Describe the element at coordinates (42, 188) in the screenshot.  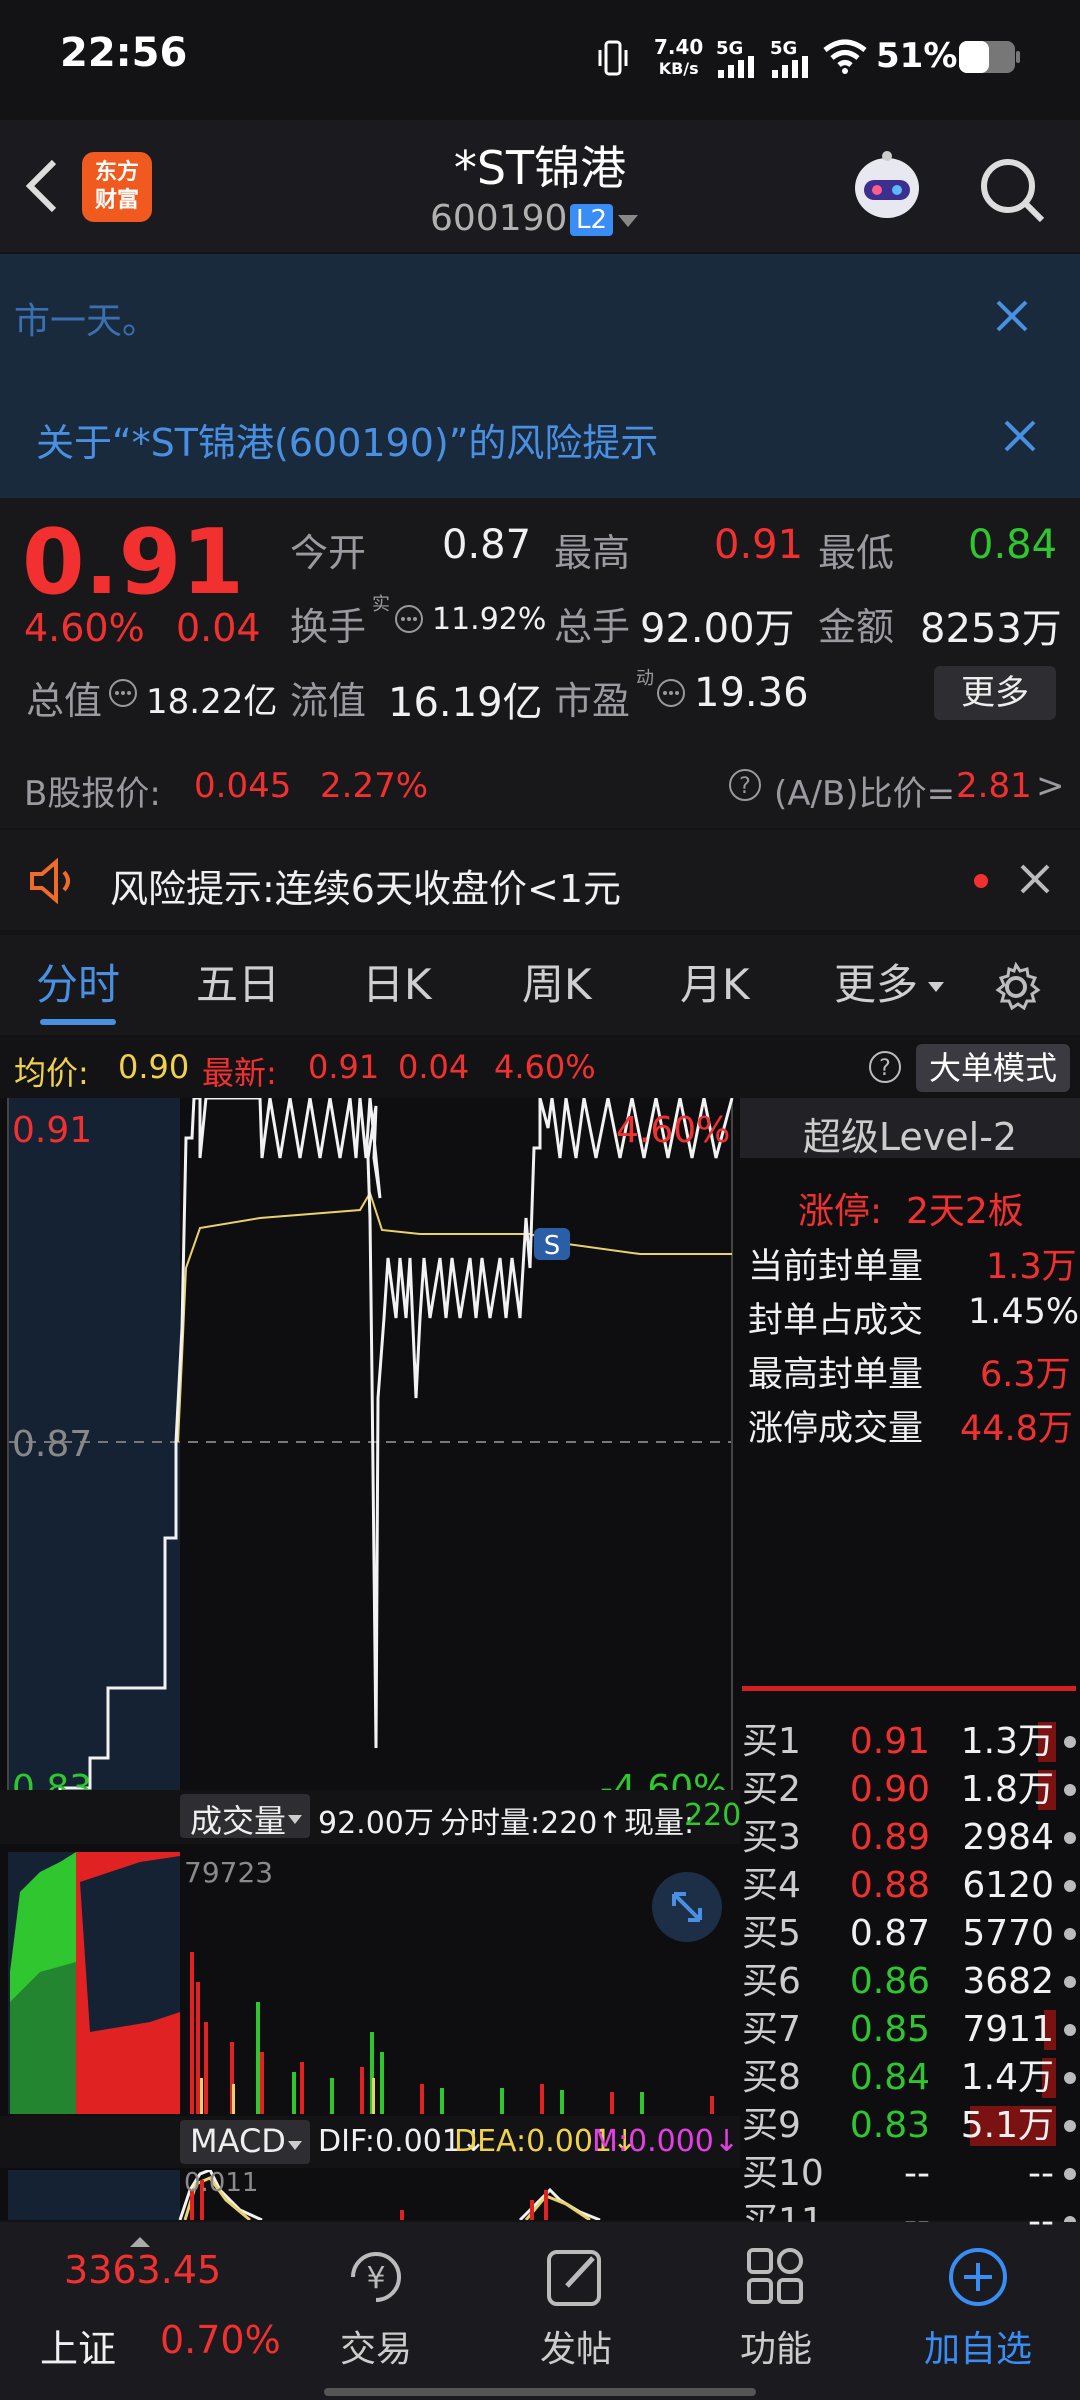
I see `back-icon` at that location.